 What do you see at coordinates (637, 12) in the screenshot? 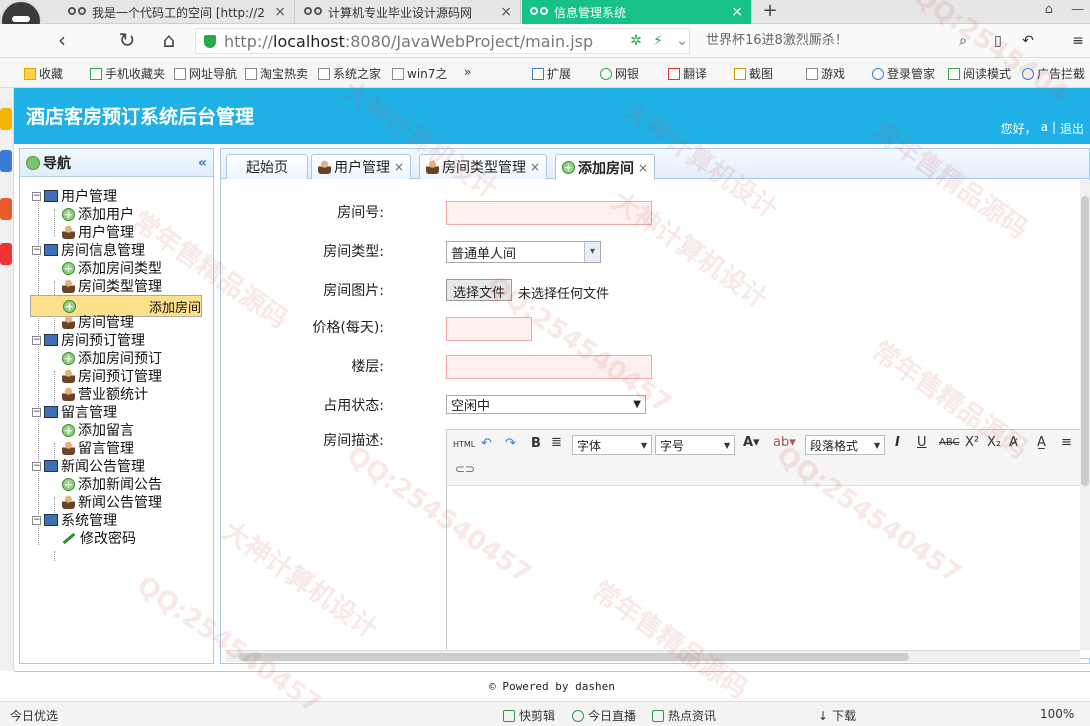
I see `browser-tab-3: 信息管理系统 ×` at bounding box center [637, 12].